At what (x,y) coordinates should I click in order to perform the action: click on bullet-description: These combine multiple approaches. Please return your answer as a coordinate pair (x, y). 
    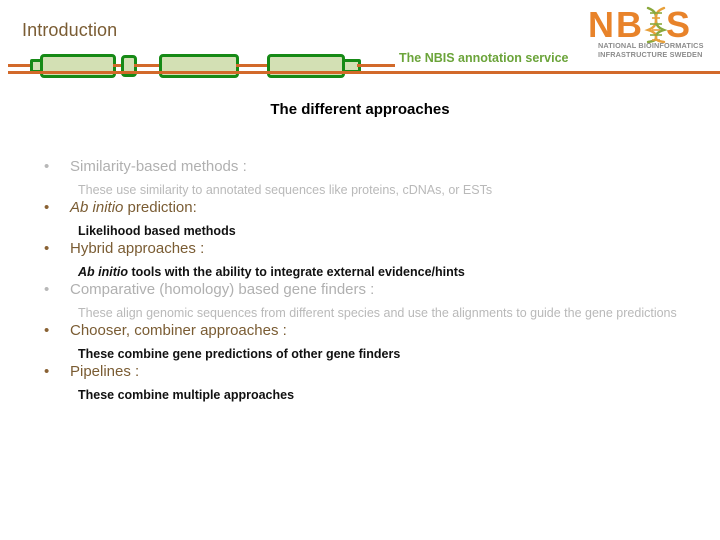
    Looking at the image, I should click on (368, 395).